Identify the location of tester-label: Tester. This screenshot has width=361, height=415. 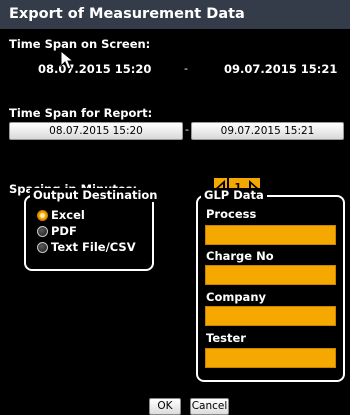
(226, 338).